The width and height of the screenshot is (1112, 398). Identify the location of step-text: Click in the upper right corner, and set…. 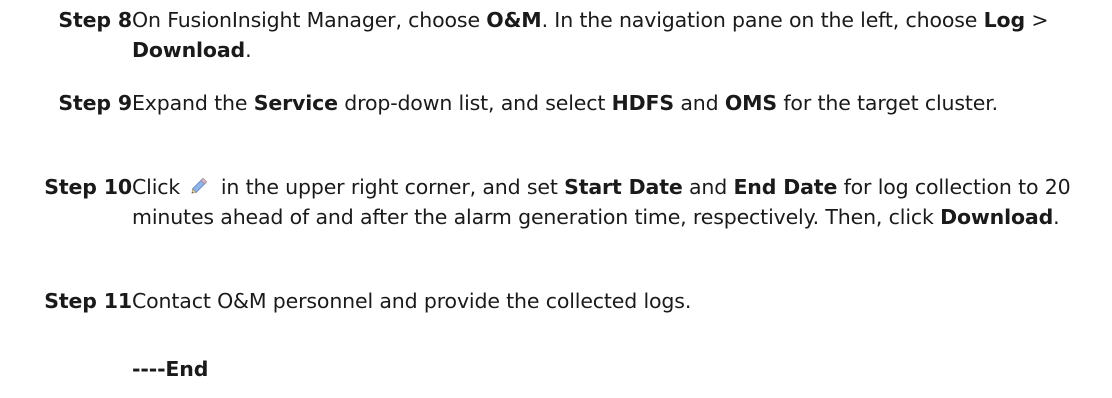
(617, 202).